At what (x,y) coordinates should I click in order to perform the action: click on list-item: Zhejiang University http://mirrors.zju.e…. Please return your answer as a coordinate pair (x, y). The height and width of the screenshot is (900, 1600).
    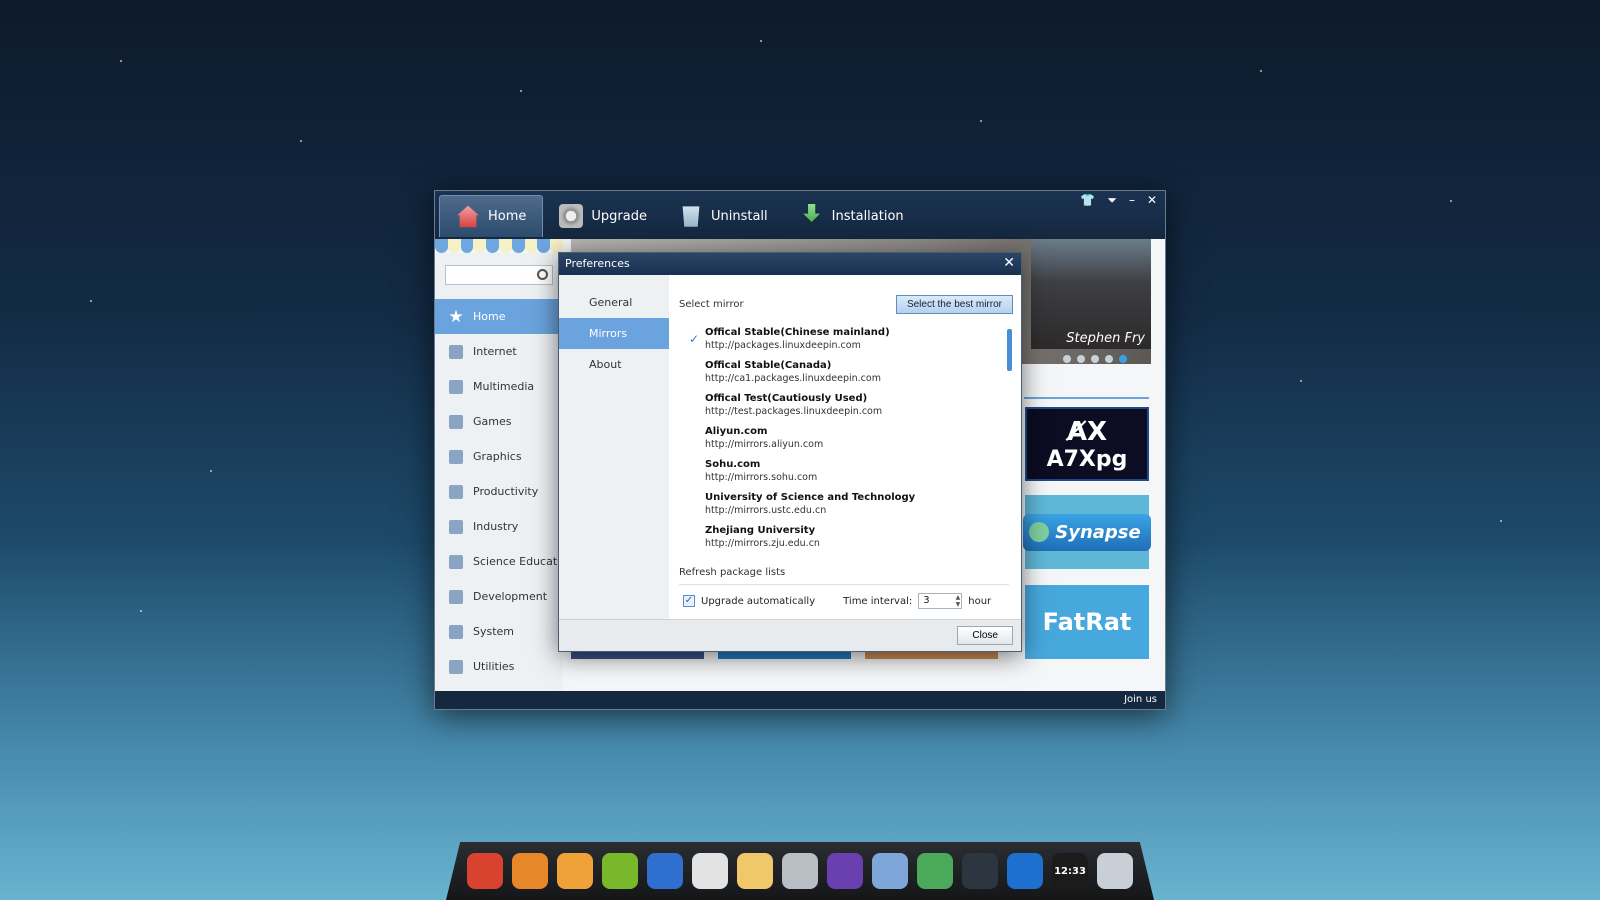
    Looking at the image, I should click on (848, 541).